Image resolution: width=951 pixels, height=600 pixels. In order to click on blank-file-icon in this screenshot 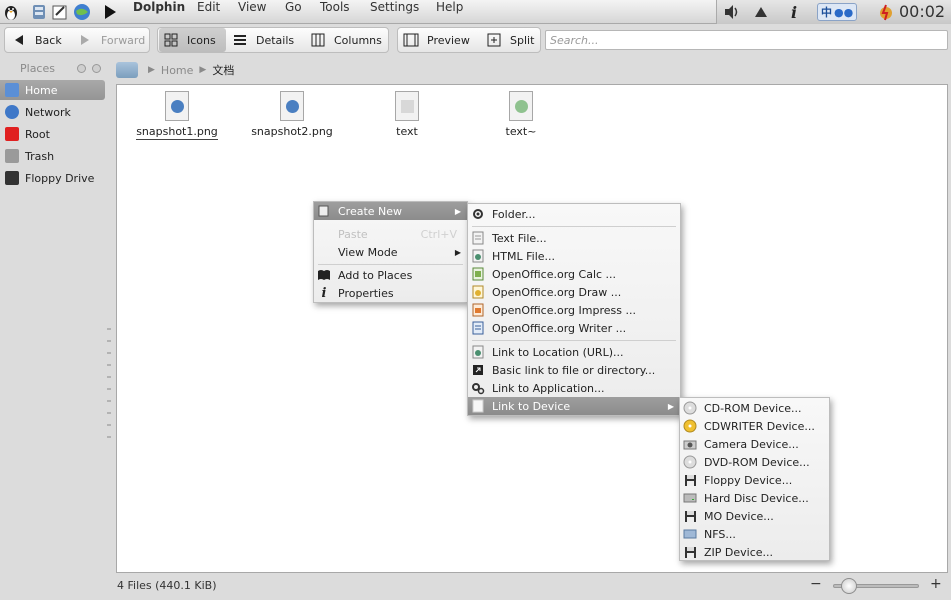, I will do `click(478, 406)`.